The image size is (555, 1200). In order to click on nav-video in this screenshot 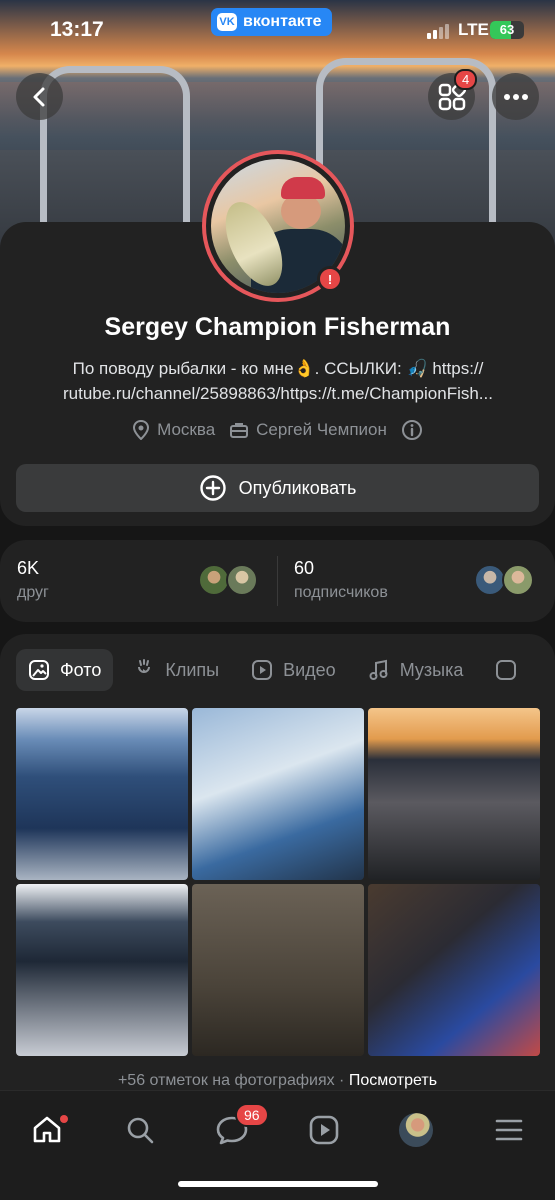, I will do `click(324, 1130)`.